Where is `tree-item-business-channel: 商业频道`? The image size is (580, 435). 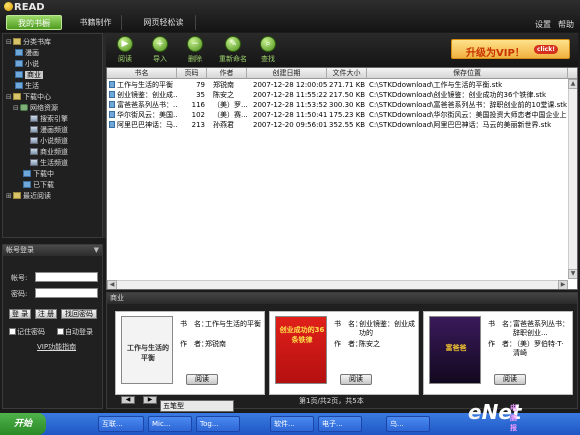 tree-item-business-channel: 商业频道 is located at coordinates (49, 152).